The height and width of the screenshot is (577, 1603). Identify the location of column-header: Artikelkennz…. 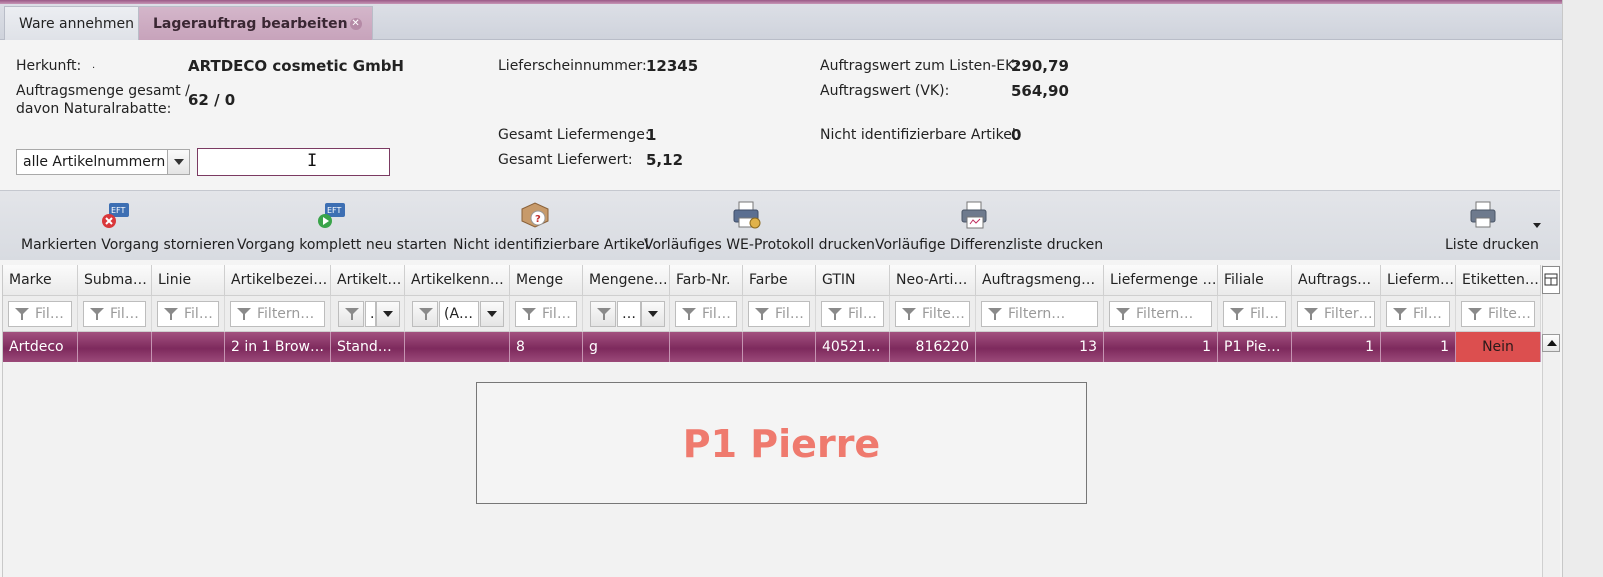
(457, 280).